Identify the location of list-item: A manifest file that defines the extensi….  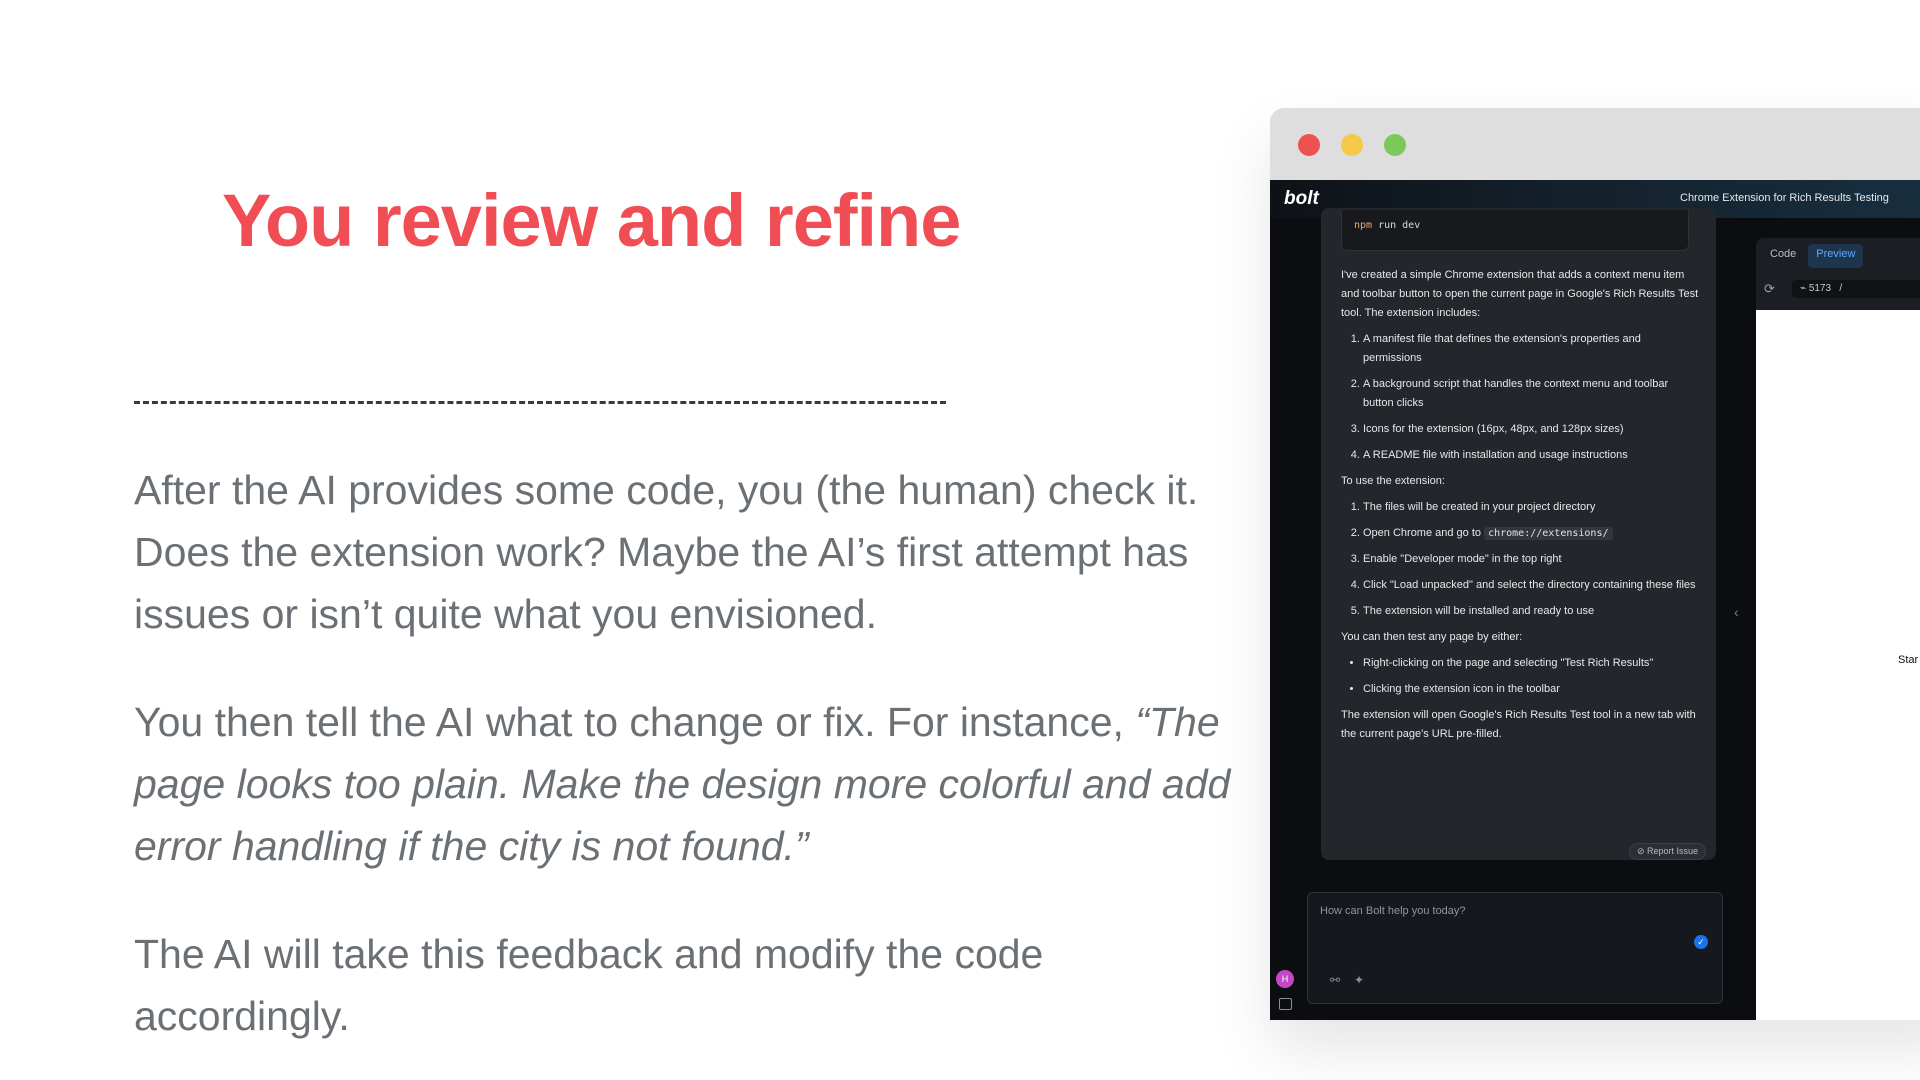
(1531, 349).